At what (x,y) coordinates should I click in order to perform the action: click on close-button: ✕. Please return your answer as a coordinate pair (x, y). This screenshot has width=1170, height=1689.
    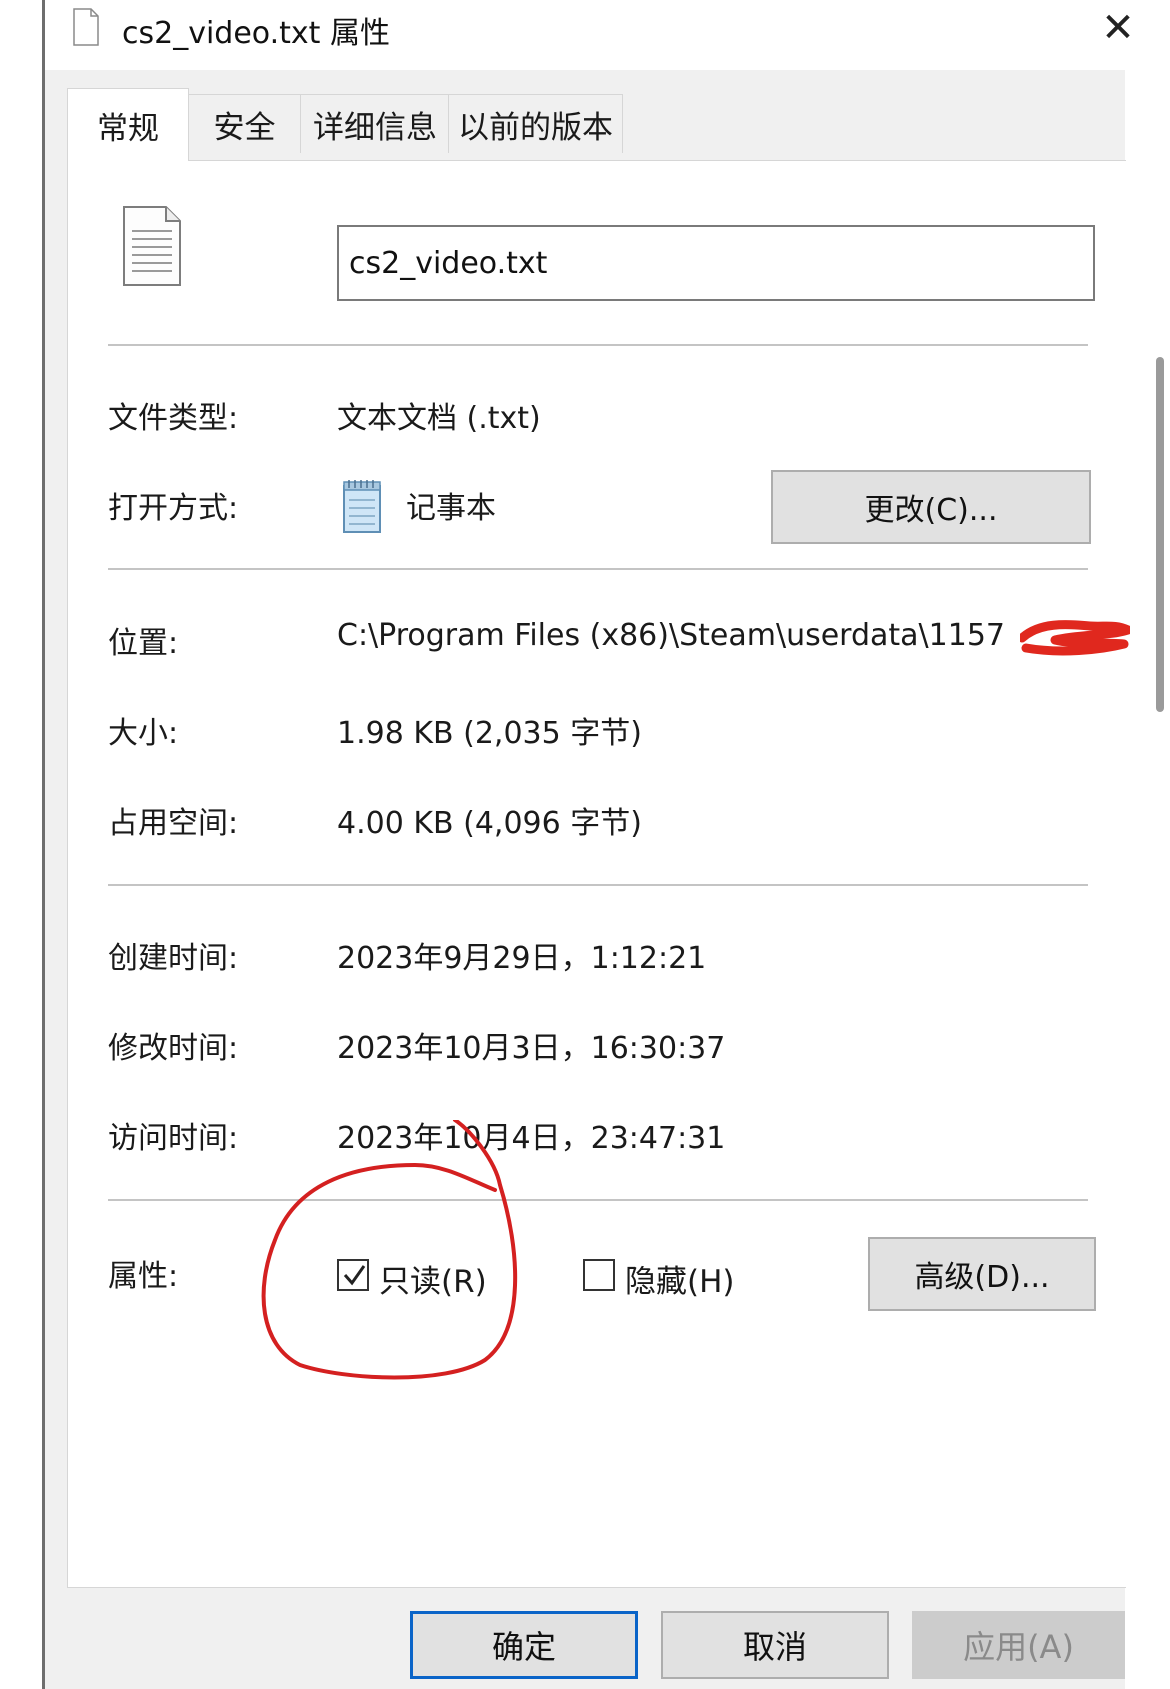
    Looking at the image, I should click on (1118, 28).